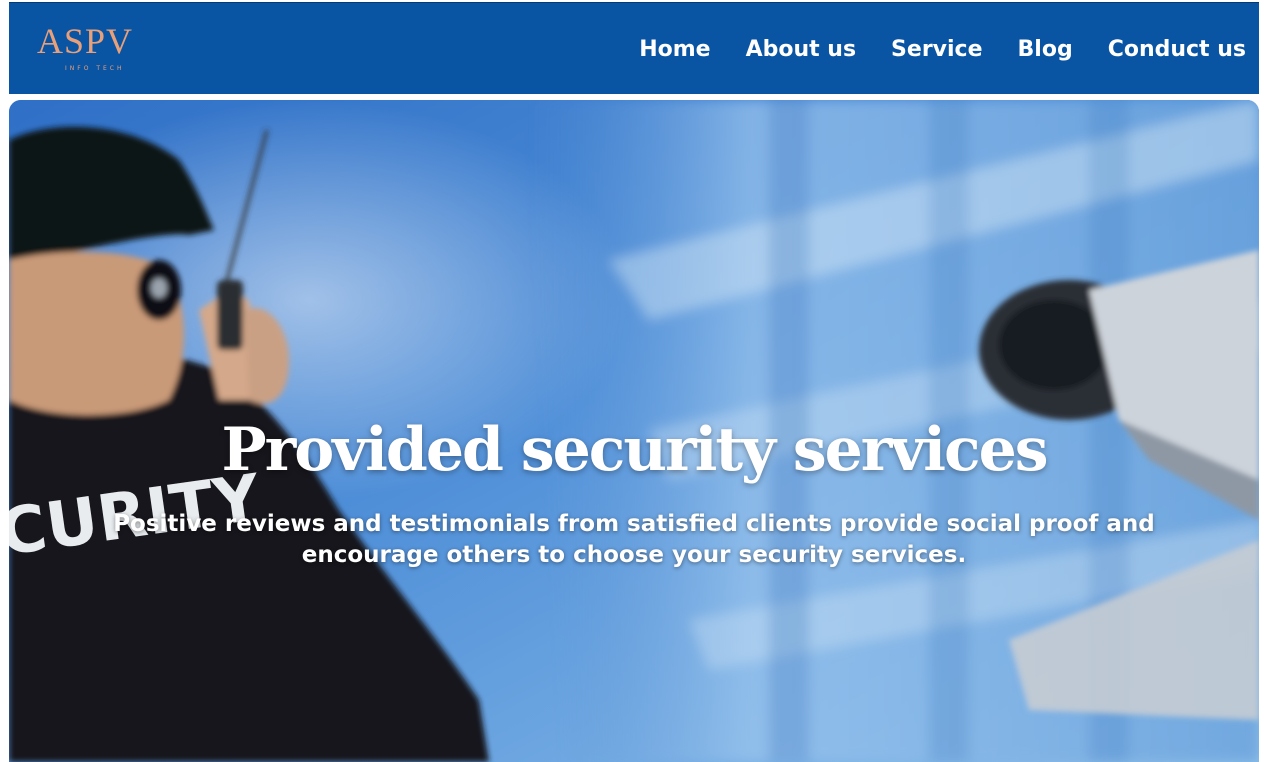 The image size is (1268, 762). I want to click on nav-about-link: About us, so click(801, 49).